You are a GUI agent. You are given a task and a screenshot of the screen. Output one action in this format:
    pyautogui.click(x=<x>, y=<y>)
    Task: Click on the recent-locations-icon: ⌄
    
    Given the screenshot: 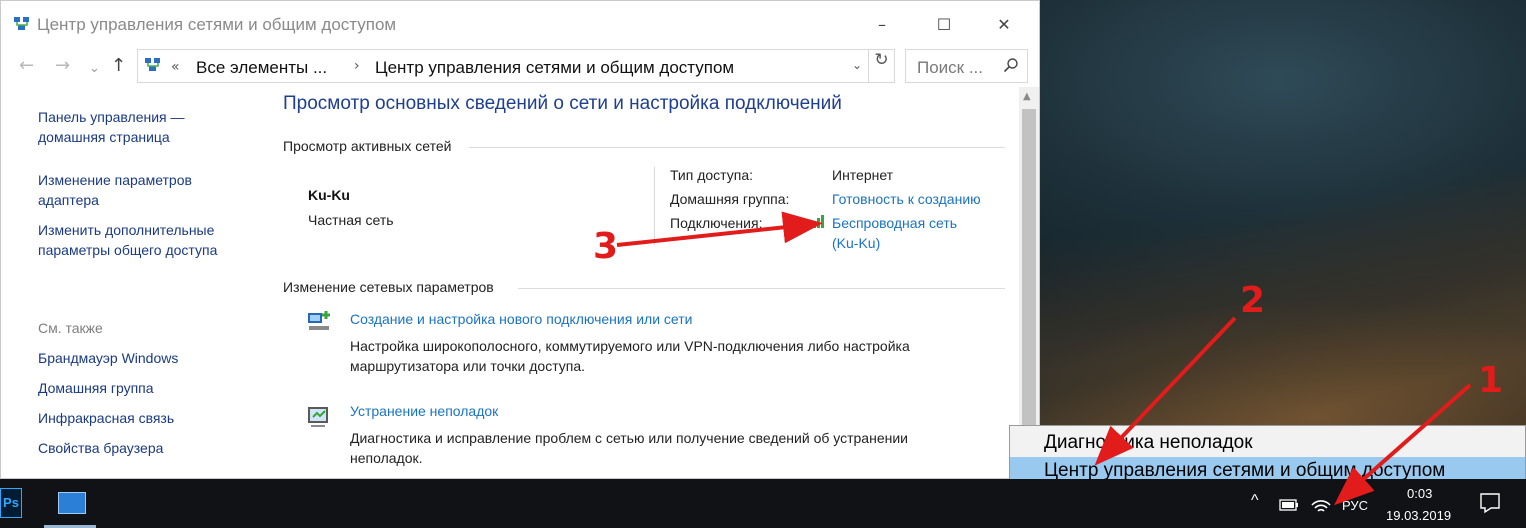 What is the action you would take?
    pyautogui.click(x=94, y=69)
    